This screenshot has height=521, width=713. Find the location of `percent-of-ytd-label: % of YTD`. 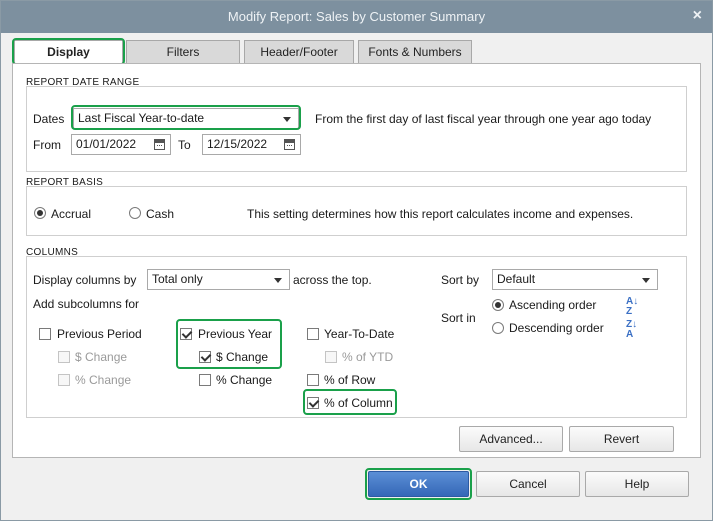

percent-of-ytd-label: % of YTD is located at coordinates (368, 357).